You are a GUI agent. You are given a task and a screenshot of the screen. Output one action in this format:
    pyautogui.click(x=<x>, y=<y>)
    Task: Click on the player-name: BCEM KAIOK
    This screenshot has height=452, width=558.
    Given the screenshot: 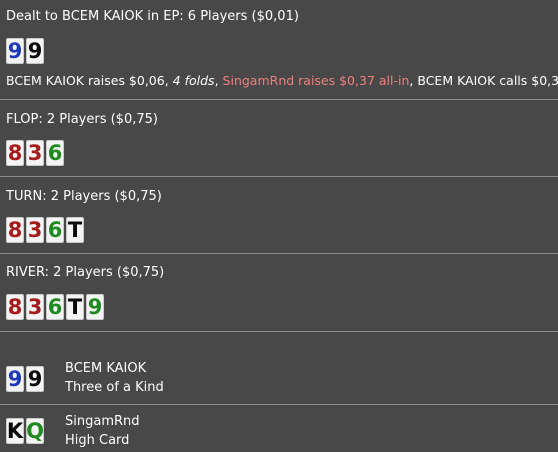 What is the action you would take?
    pyautogui.click(x=106, y=368)
    